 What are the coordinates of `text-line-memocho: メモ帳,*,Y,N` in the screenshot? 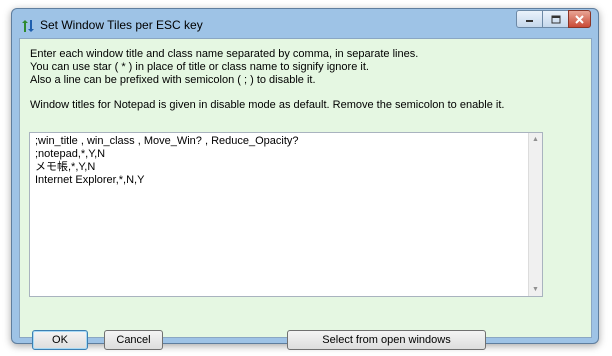 It's located at (65, 167).